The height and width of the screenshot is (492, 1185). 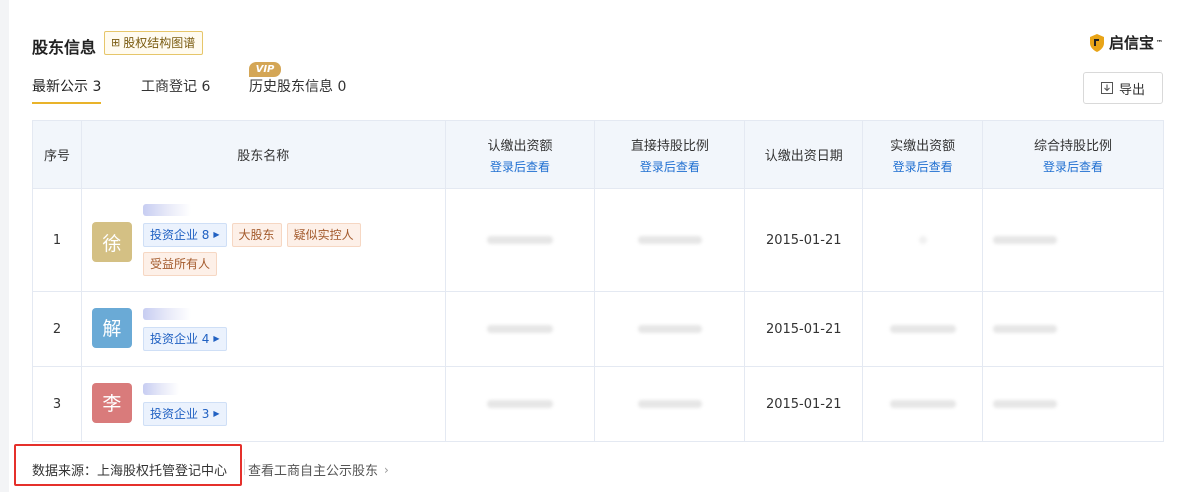 I want to click on tag-list: 投资企业 3 ▶, so click(x=184, y=413).